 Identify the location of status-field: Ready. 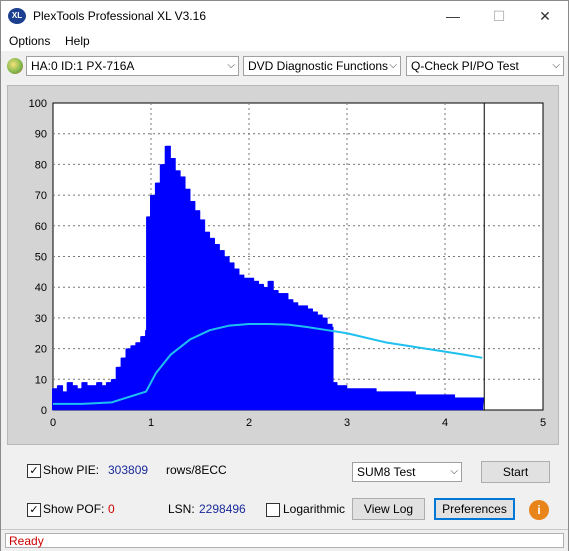
(284, 540).